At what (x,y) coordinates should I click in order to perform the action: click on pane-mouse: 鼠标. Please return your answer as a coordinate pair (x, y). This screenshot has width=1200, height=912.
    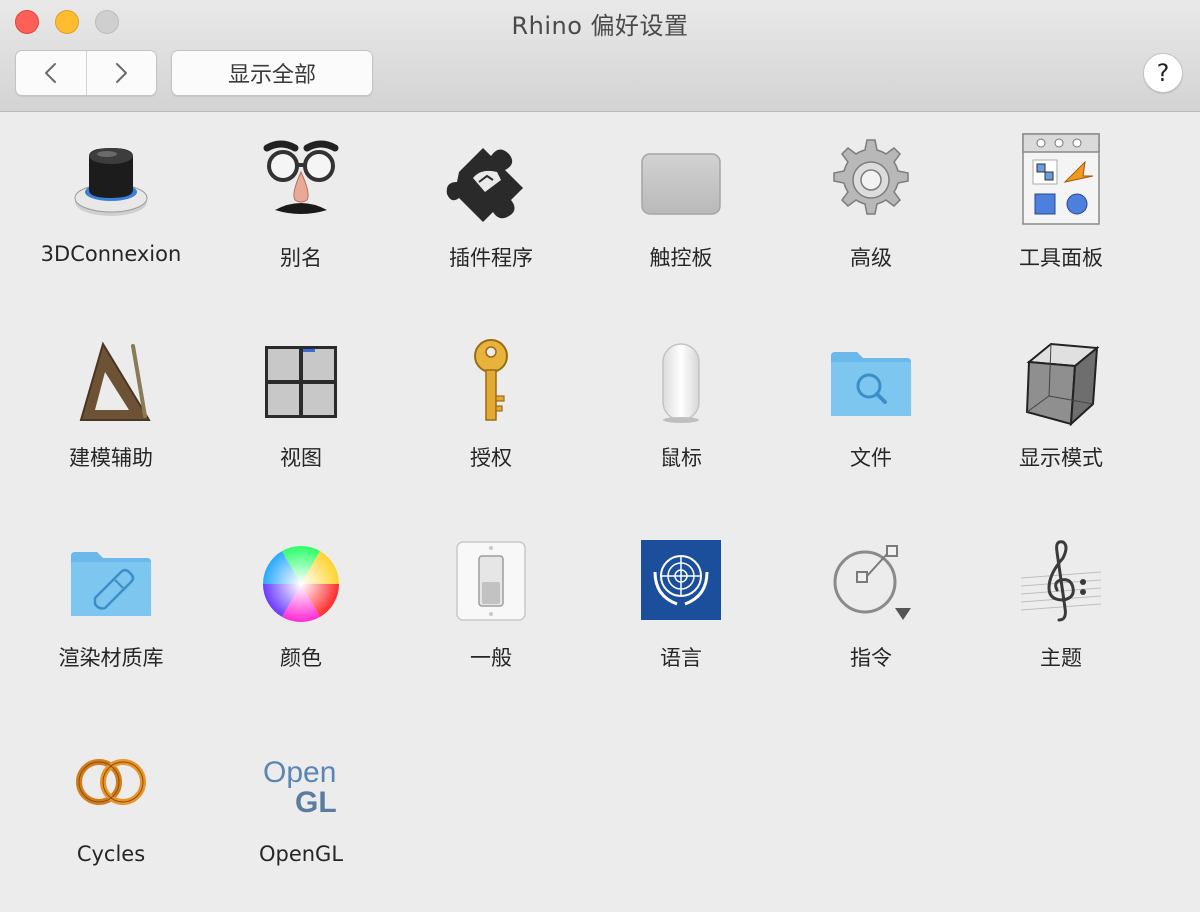
    Looking at the image, I should click on (681, 395).